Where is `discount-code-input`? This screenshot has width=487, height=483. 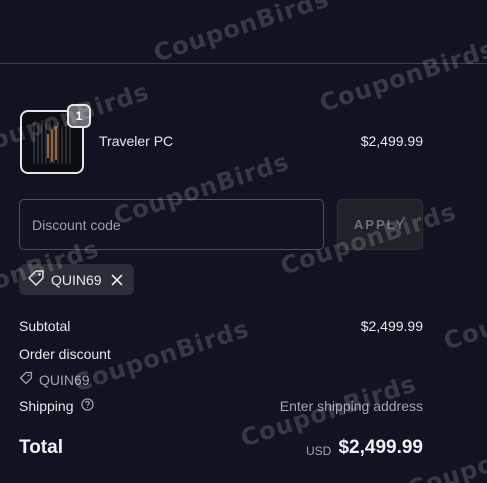 discount-code-input is located at coordinates (171, 224).